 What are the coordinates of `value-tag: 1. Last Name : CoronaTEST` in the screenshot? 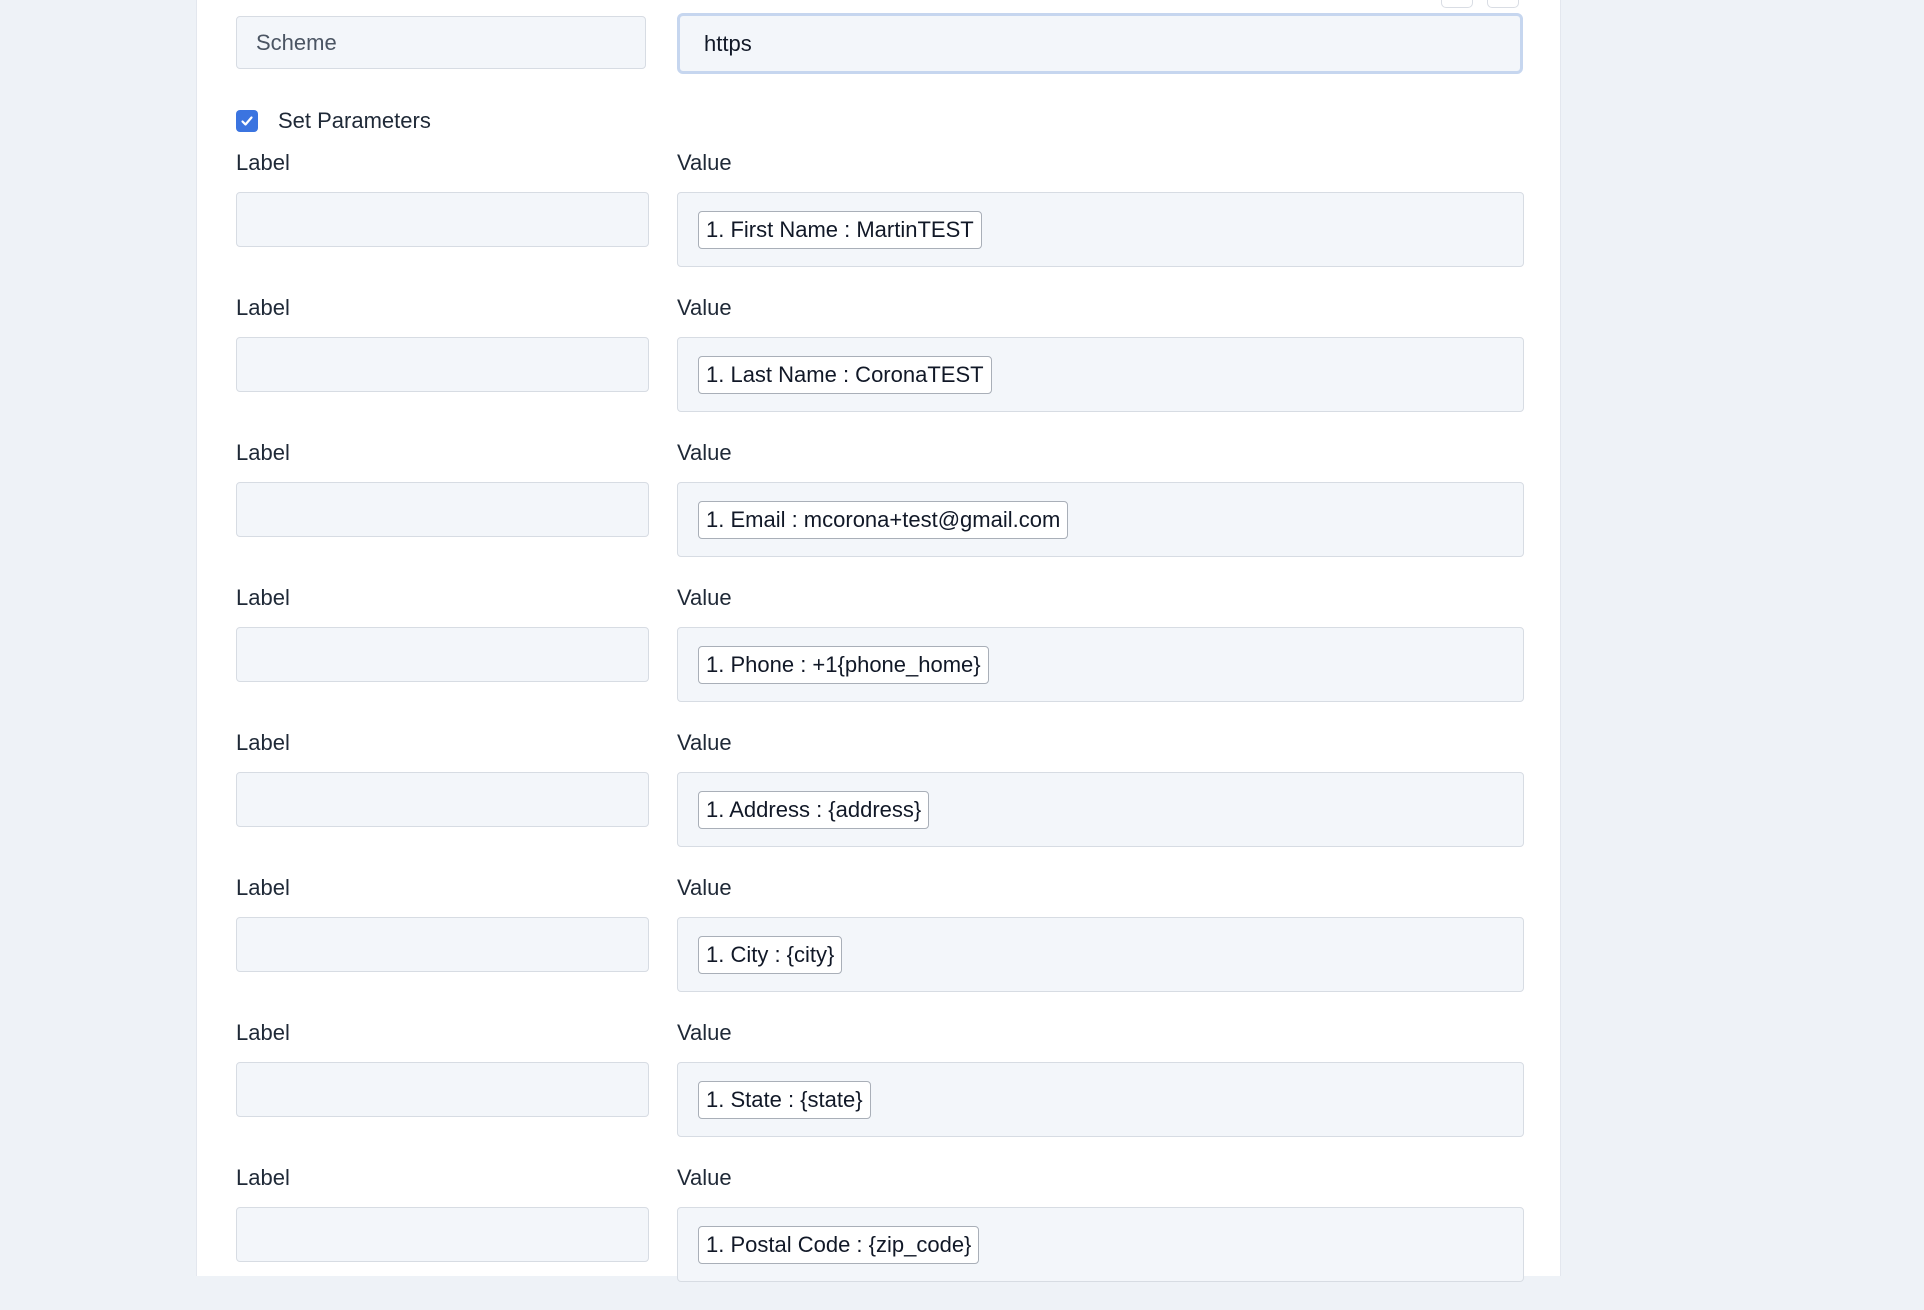 It's located at (845, 375).